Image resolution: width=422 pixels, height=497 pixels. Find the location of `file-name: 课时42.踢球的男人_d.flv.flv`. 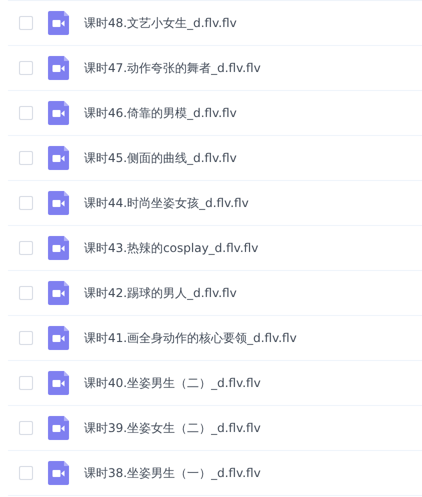

file-name: 课时42.踢球的男人_d.flv.flv is located at coordinates (160, 293).